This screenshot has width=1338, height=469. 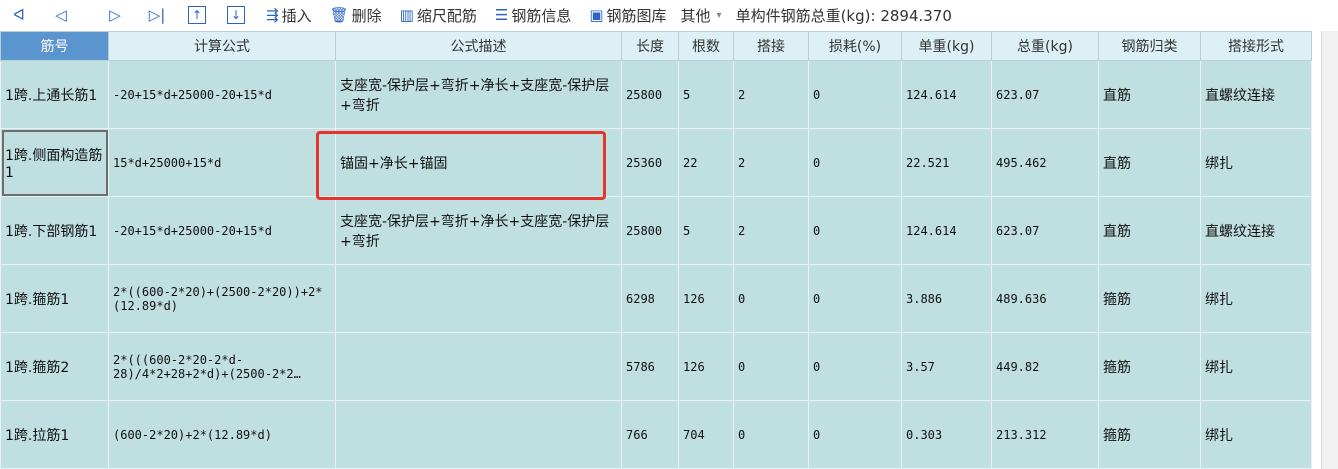 What do you see at coordinates (19, 15) in the screenshot?
I see `first-page-button: ᐊ` at bounding box center [19, 15].